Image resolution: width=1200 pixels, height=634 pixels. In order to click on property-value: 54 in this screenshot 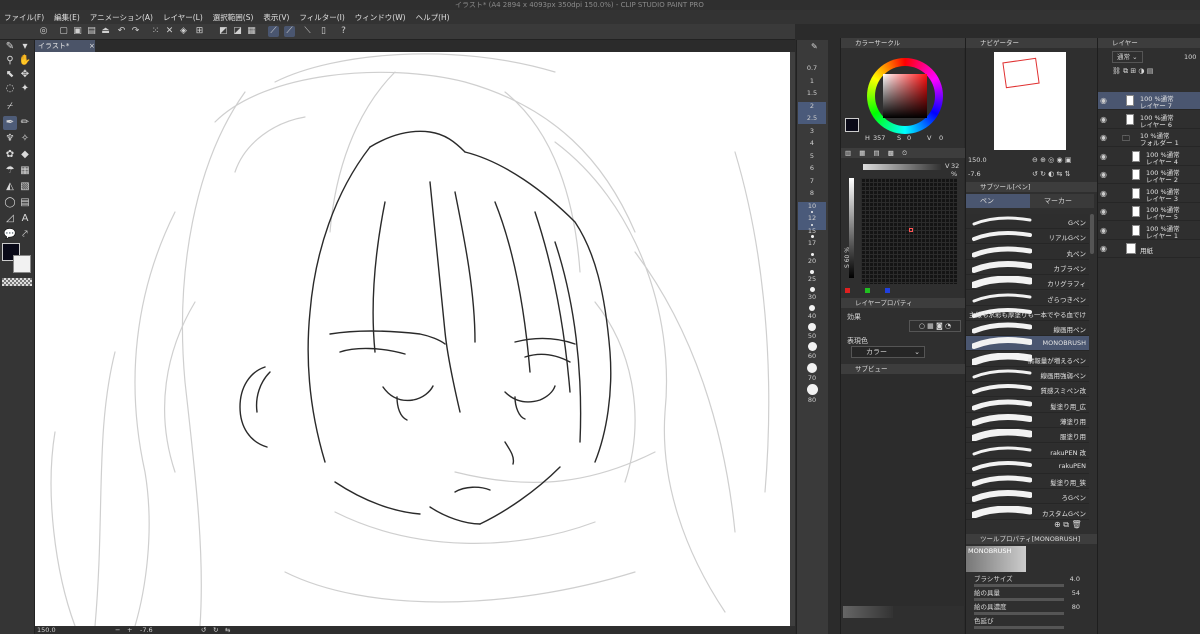, I will do `click(1076, 593)`.